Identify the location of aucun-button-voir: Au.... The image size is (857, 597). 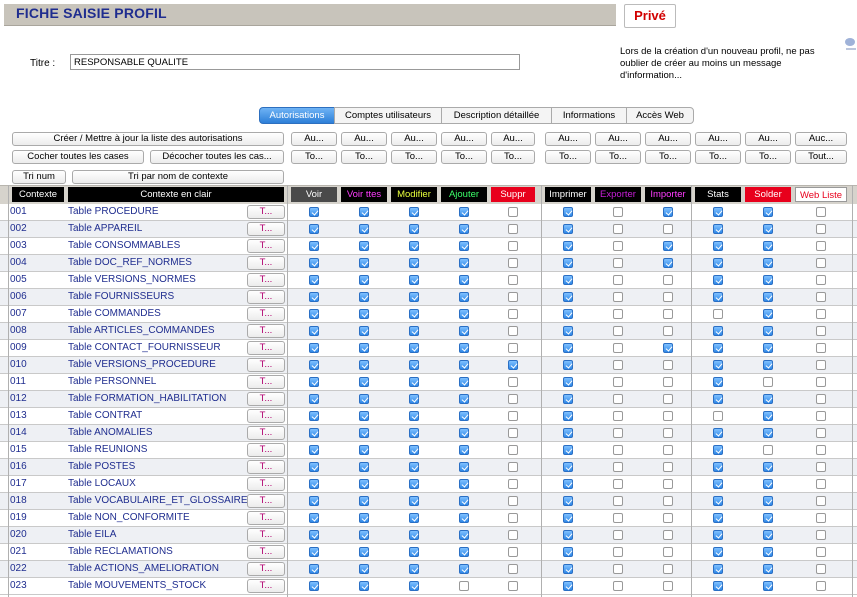
(314, 139).